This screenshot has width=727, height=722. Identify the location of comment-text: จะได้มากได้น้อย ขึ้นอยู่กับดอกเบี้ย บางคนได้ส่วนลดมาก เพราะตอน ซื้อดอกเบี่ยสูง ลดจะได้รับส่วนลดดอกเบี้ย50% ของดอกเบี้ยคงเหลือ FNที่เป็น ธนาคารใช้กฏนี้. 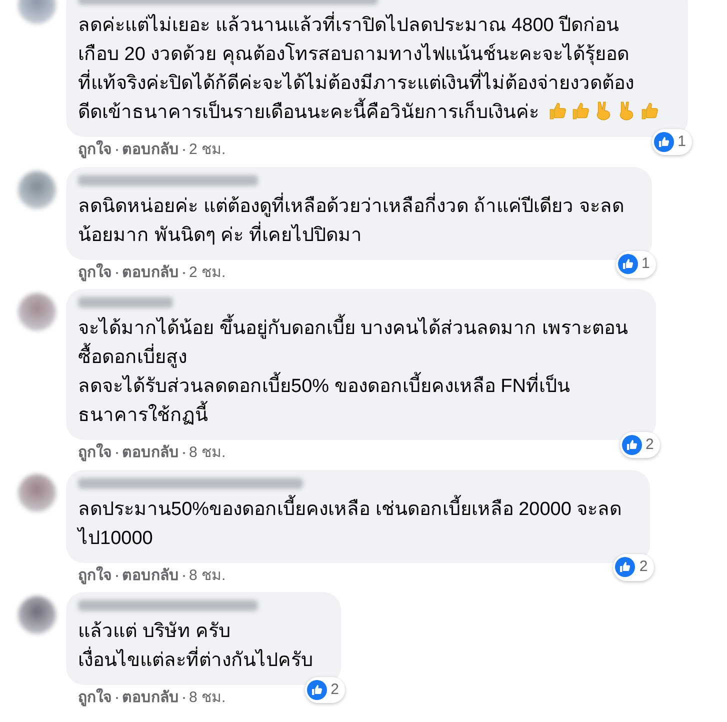
(353, 372).